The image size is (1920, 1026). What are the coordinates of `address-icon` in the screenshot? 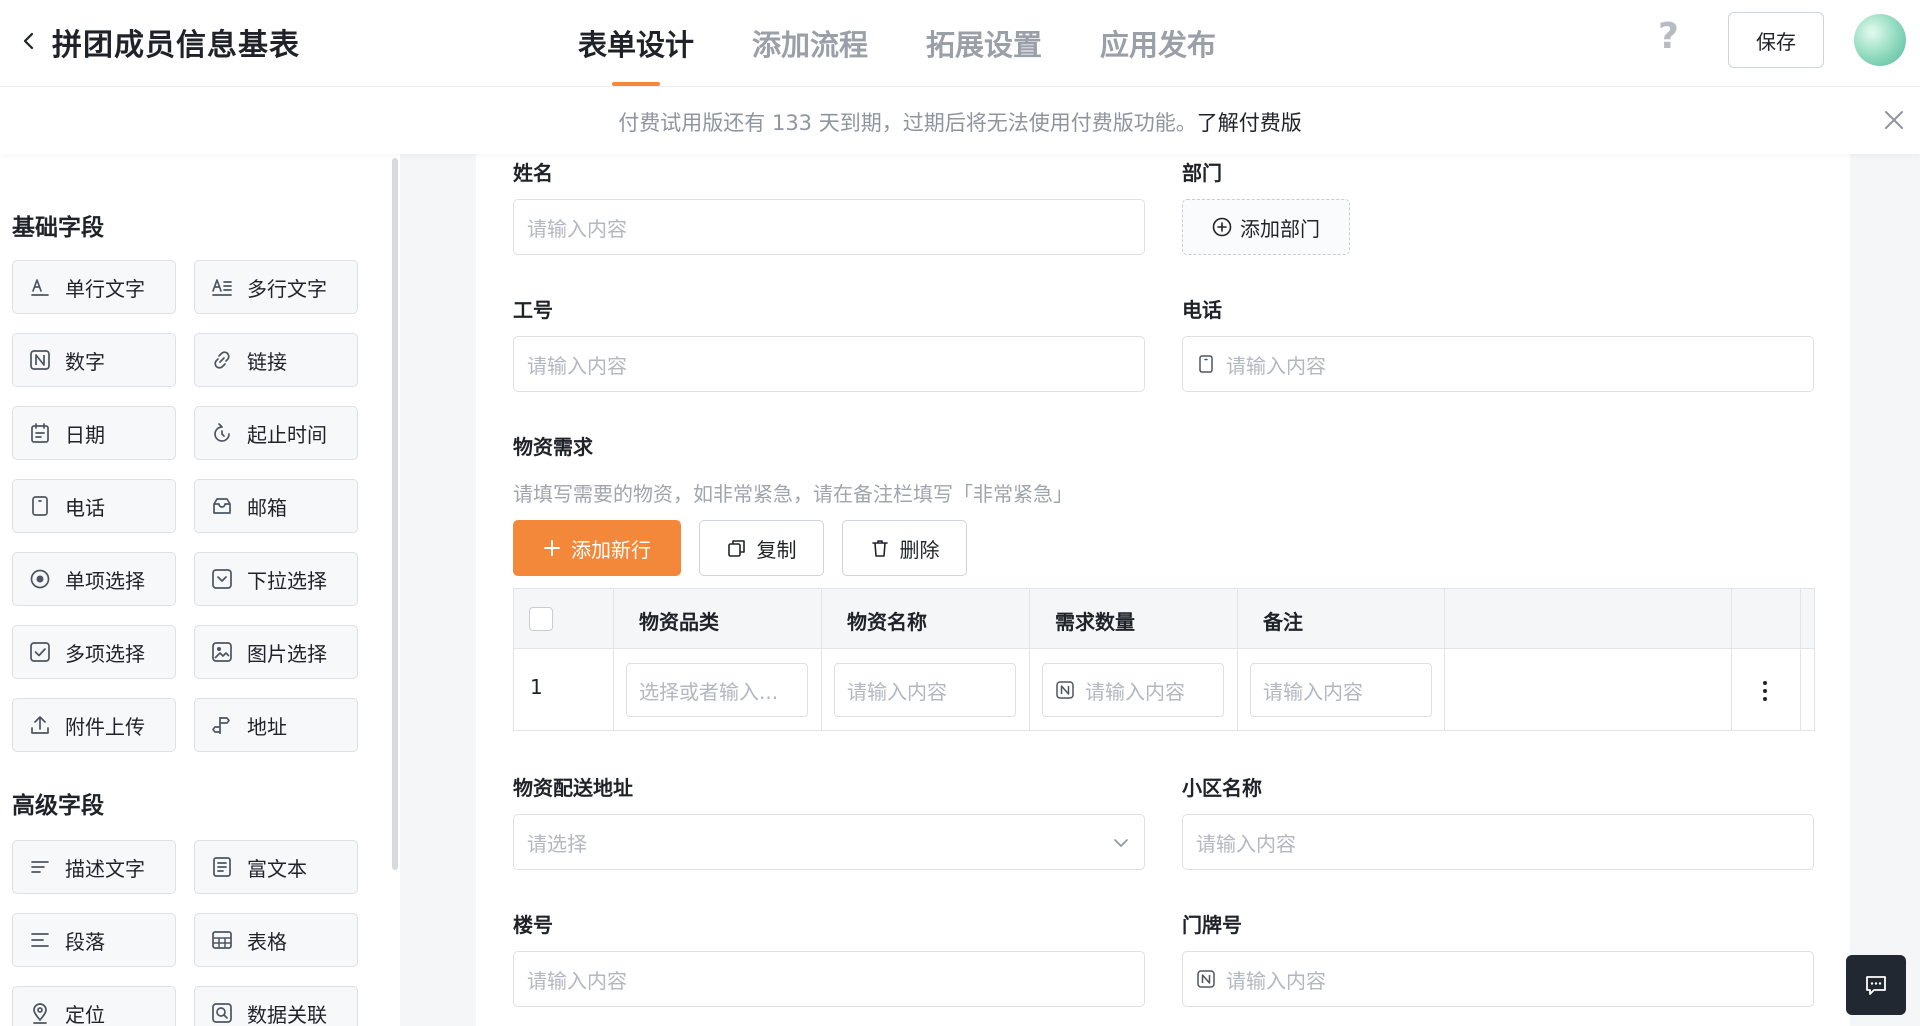 It's located at (222, 725).